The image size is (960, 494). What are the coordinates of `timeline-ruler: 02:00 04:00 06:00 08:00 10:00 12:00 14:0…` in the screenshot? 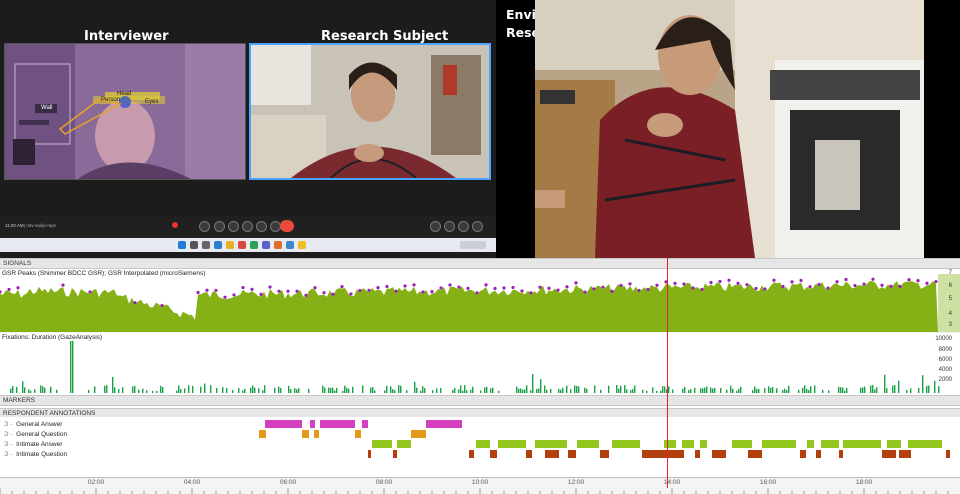 It's located at (480, 485).